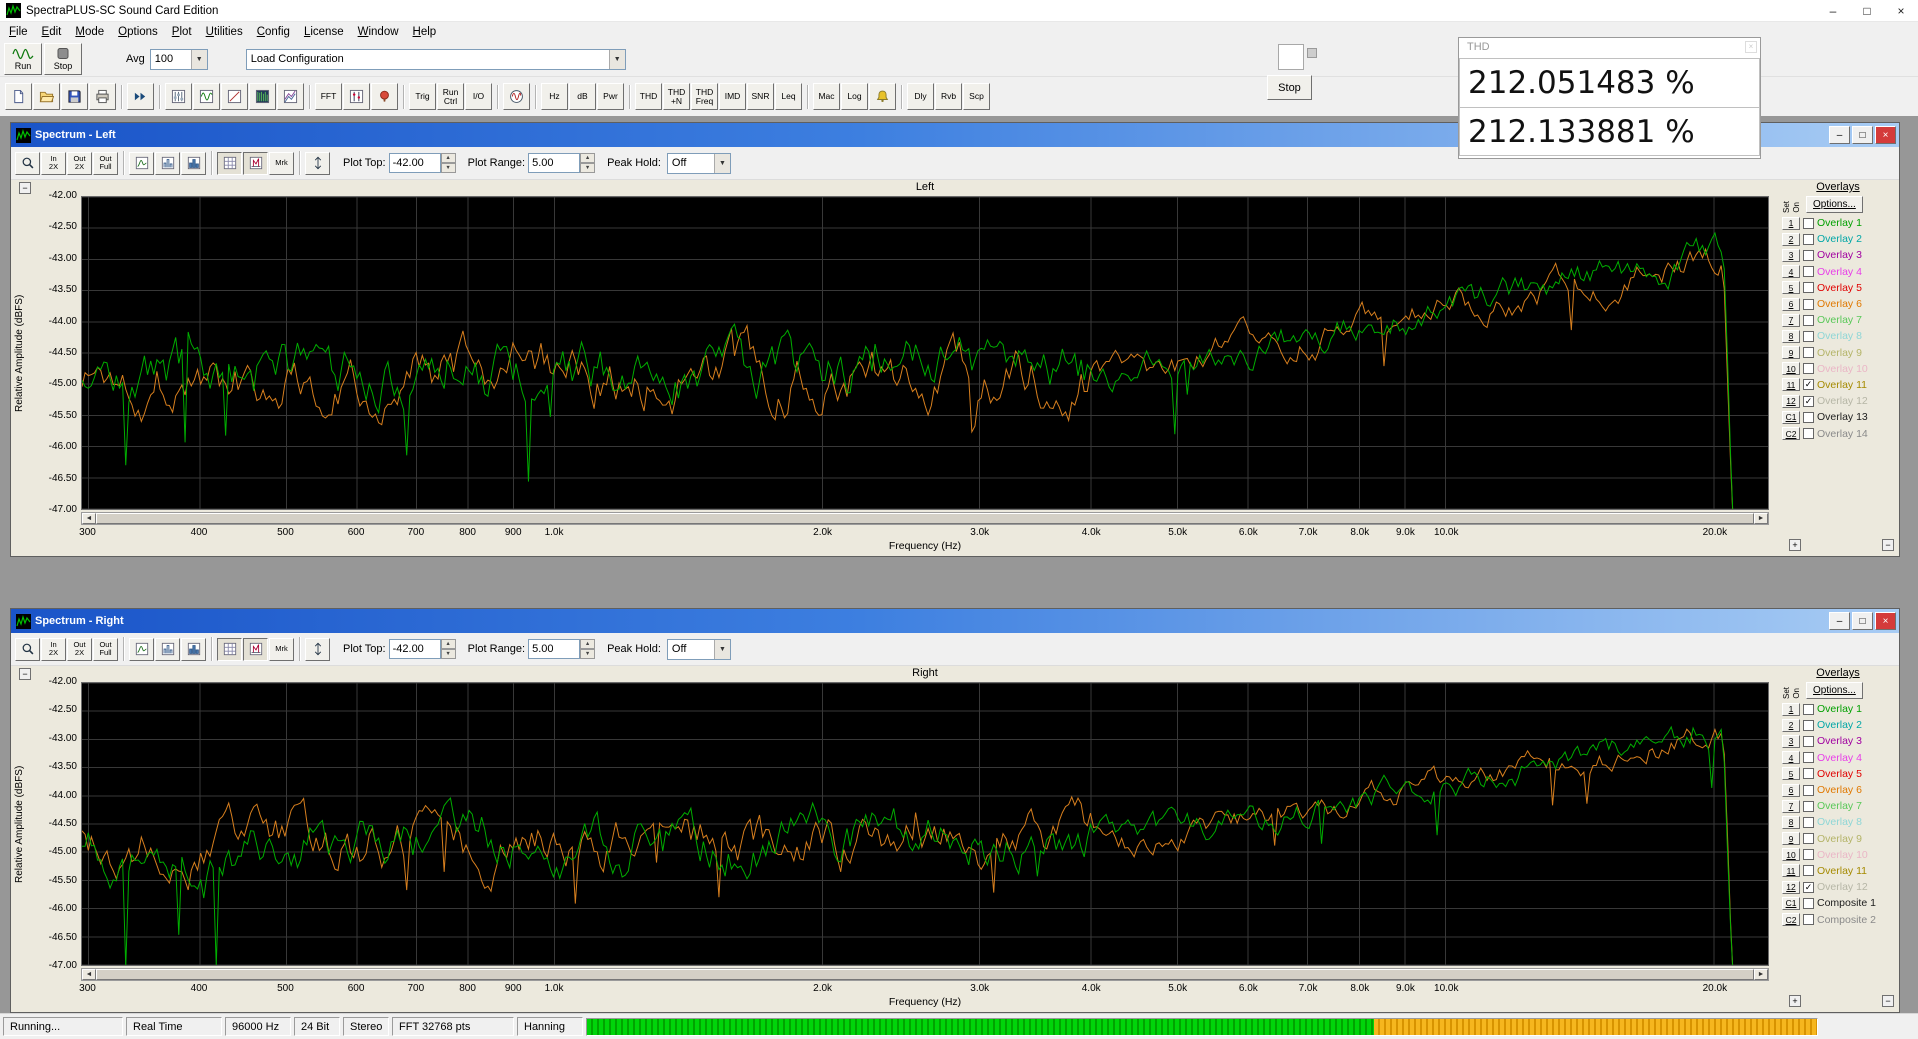 The width and height of the screenshot is (1918, 1039). Describe the element at coordinates (52, 32) in the screenshot. I see `menu-edit: Edit` at that location.